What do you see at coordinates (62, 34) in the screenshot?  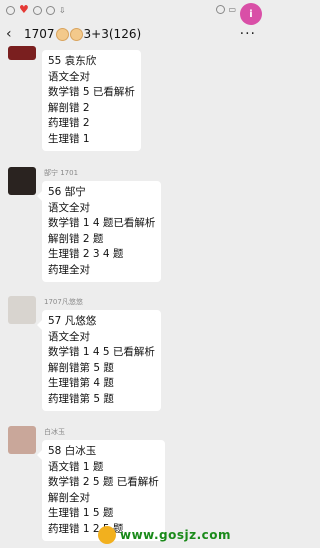 I see `emoji-face-icon` at bounding box center [62, 34].